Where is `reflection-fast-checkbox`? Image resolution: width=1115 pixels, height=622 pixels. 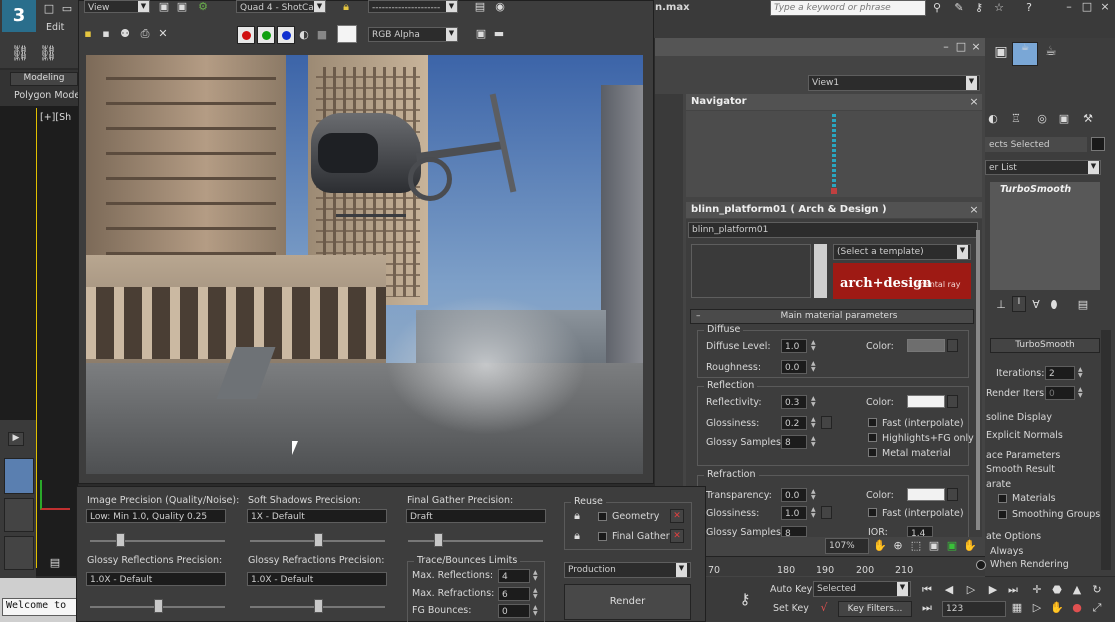 reflection-fast-checkbox is located at coordinates (872, 422).